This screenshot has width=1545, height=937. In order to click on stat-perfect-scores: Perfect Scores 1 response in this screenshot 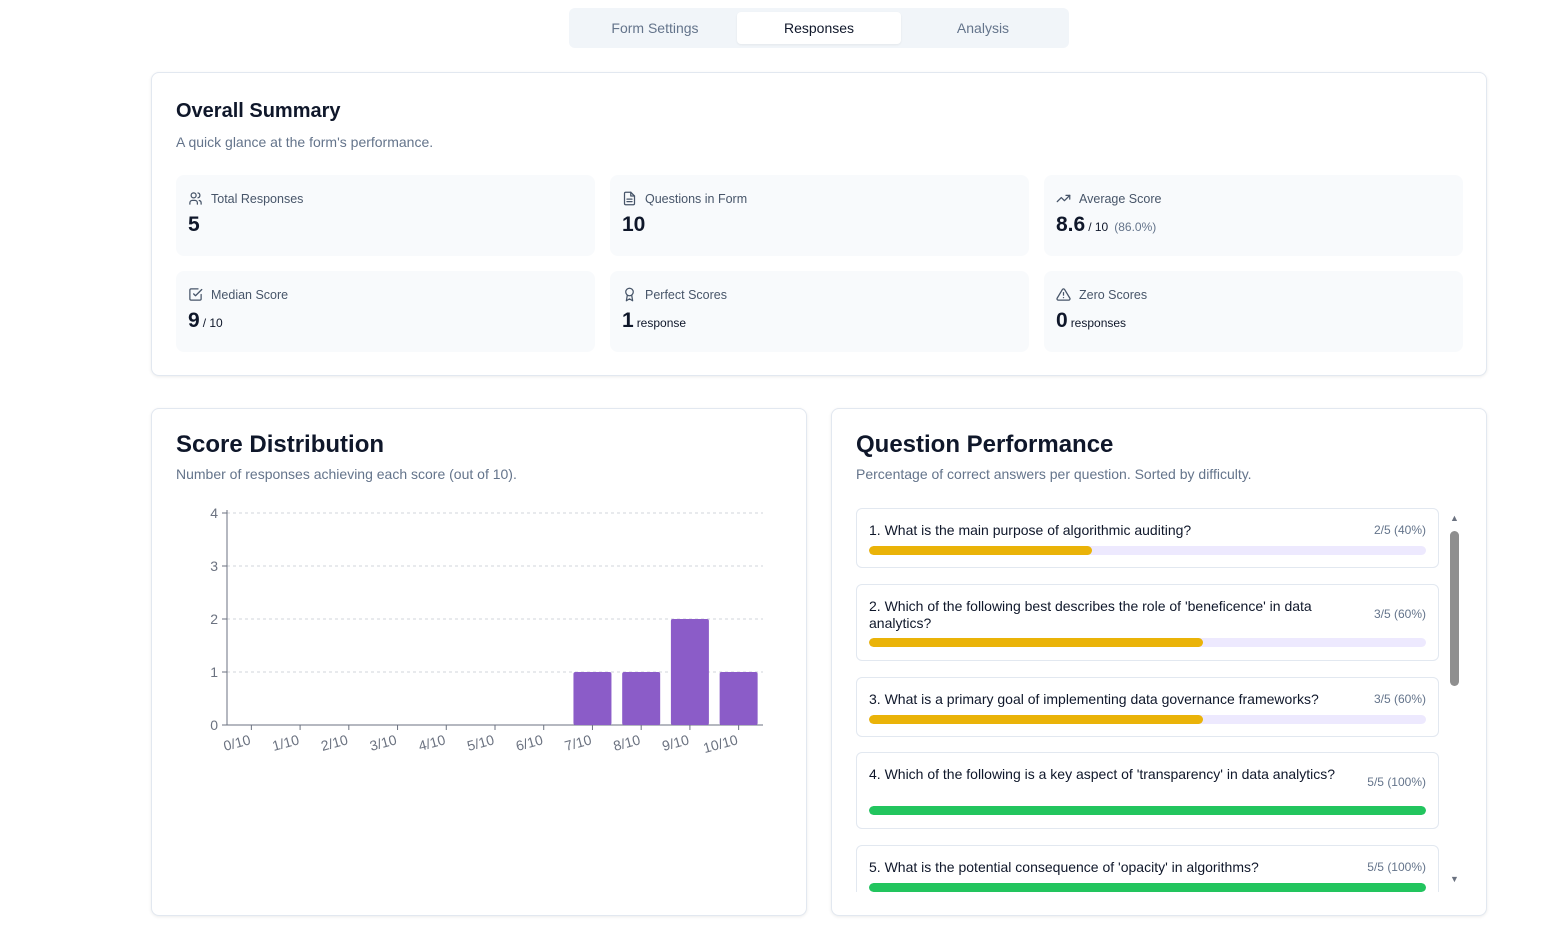, I will do `click(819, 311)`.